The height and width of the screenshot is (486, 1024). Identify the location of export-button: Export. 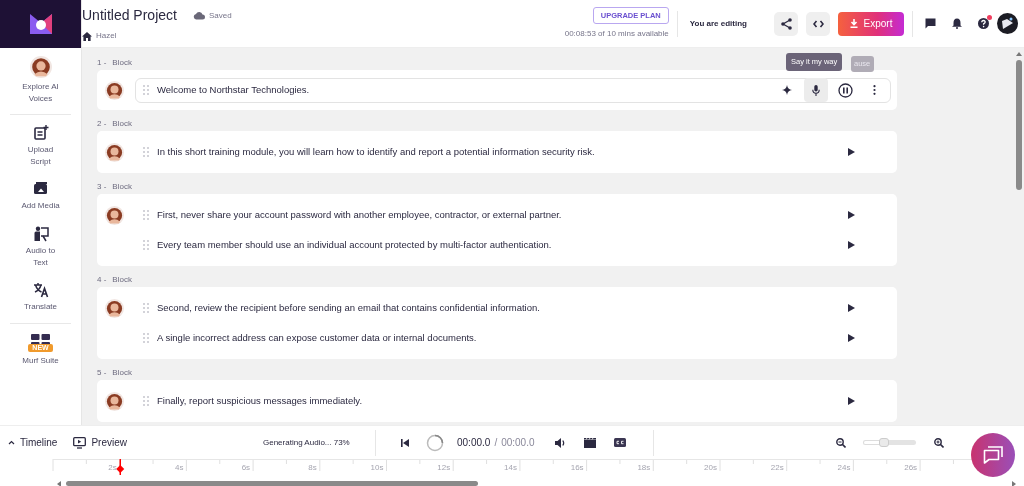
(871, 23).